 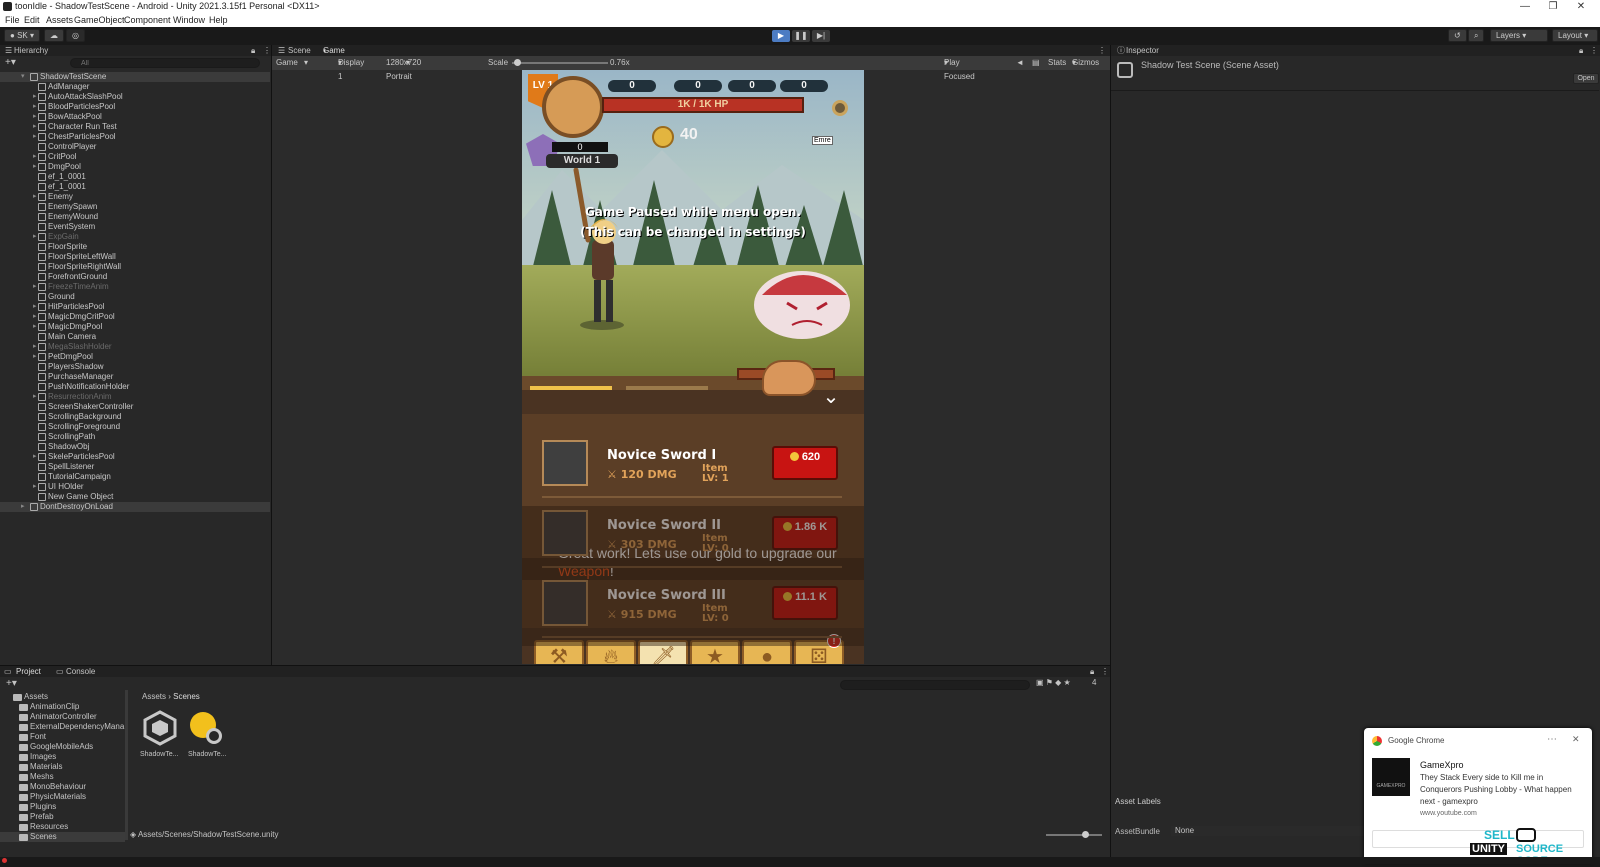 I want to click on project-folder: Prefab, so click(x=62, y=817).